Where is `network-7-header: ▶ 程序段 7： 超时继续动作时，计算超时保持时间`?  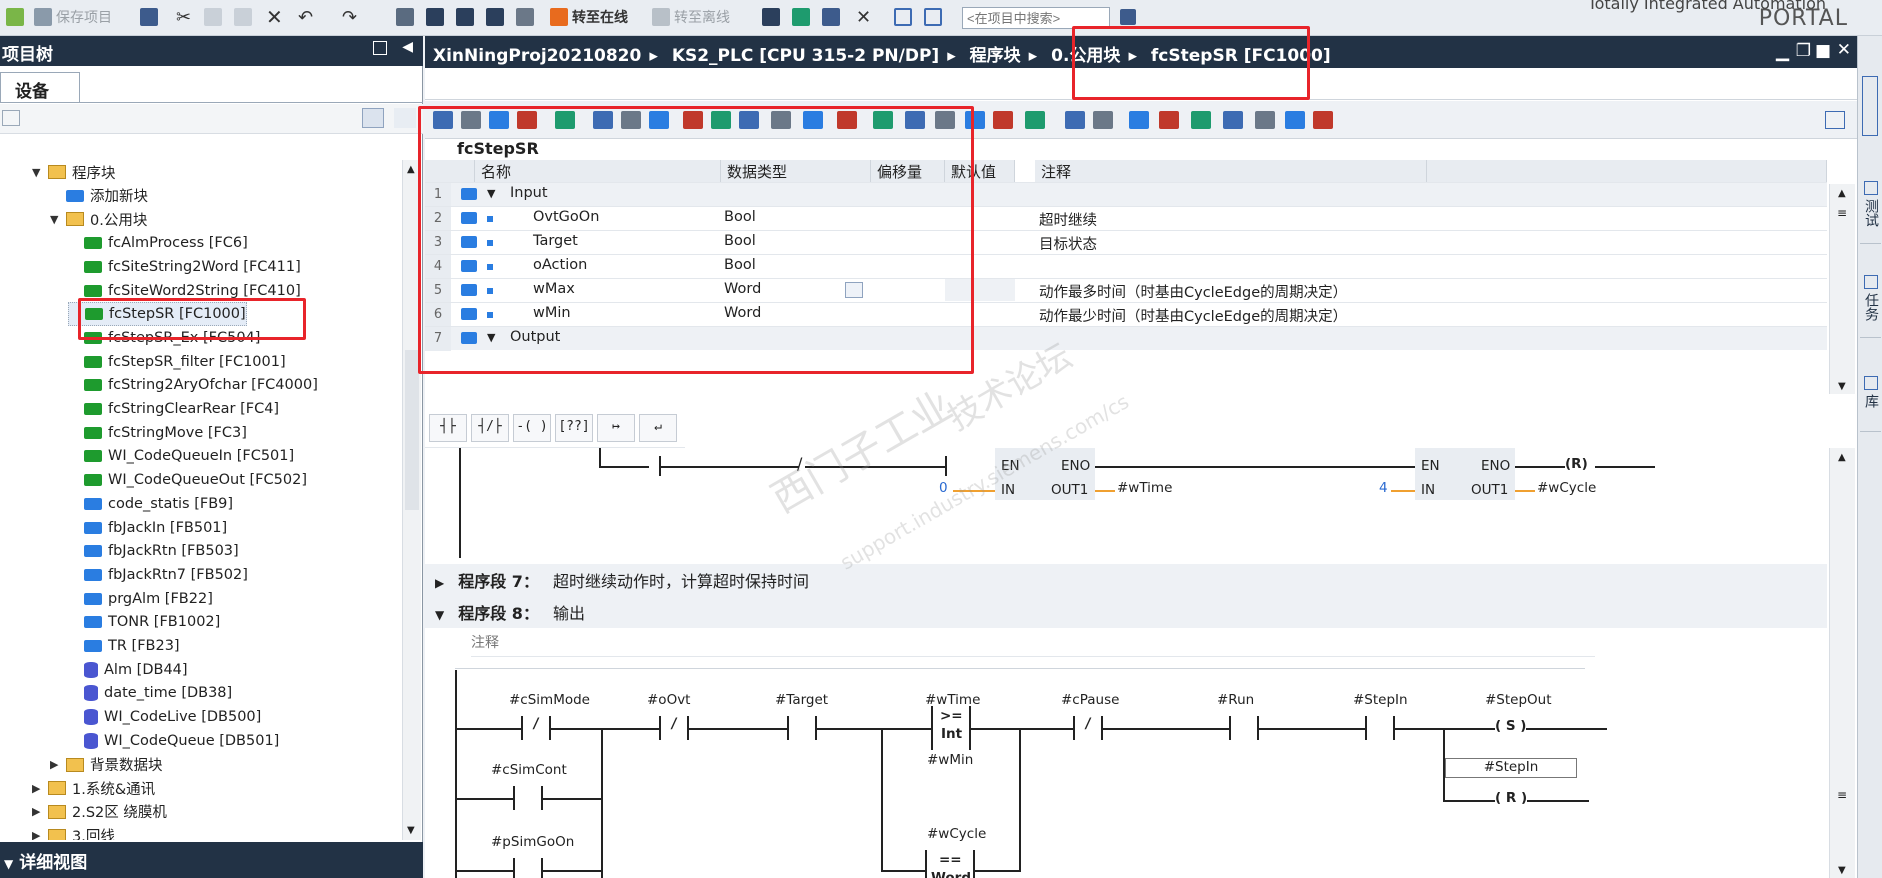
network-7-header: ▶ 程序段 7： 超时继续动作时，计算超时保持时间 is located at coordinates (1126, 580).